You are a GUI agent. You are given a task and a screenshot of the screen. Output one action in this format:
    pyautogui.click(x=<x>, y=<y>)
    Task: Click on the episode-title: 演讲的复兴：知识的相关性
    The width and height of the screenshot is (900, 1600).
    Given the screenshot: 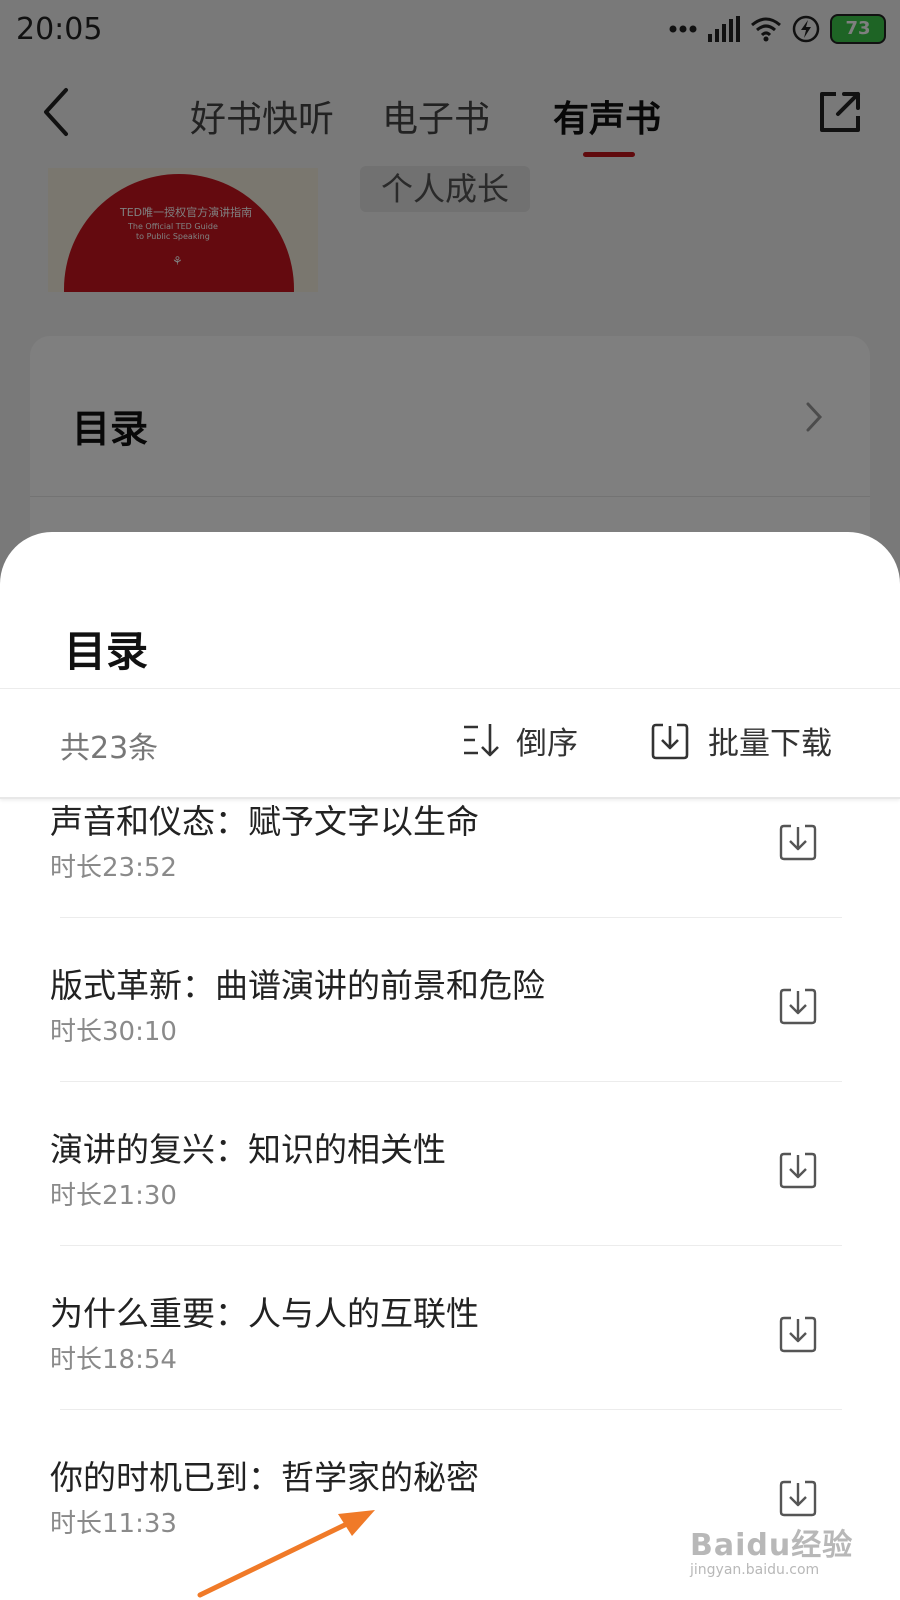 What is the action you would take?
    pyautogui.click(x=248, y=1149)
    